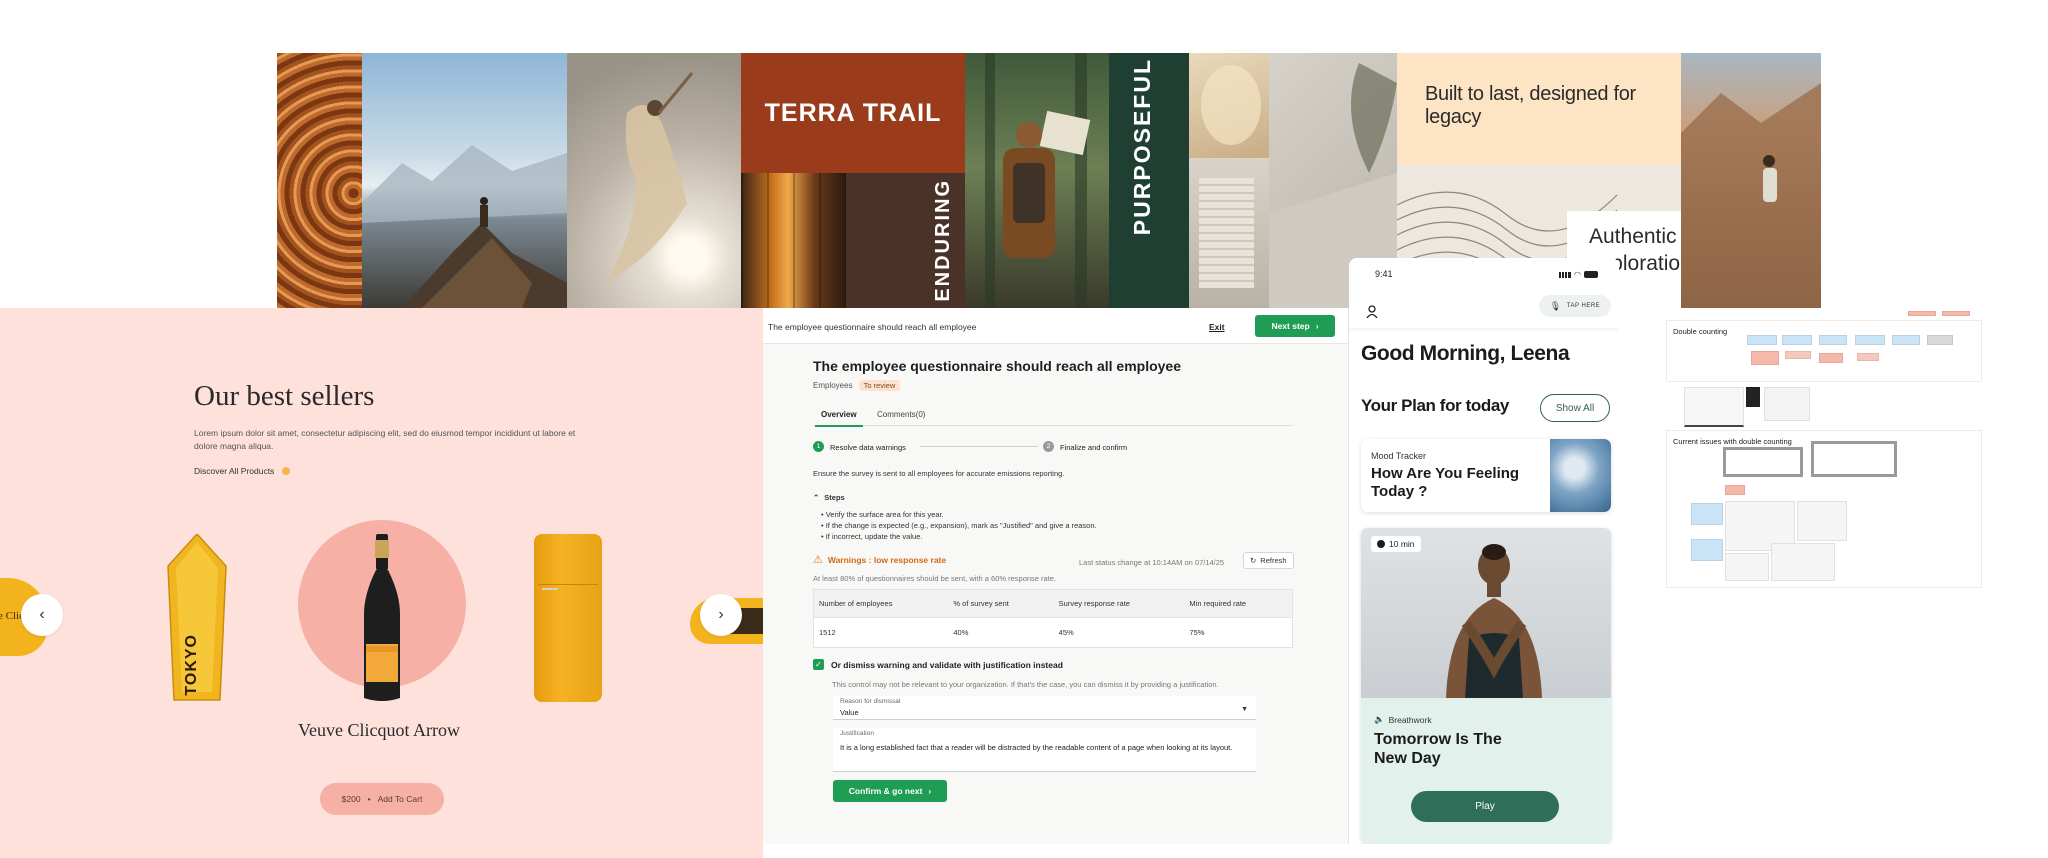 This screenshot has height=858, width=2048. I want to click on sparkle-icon, so click(286, 471).